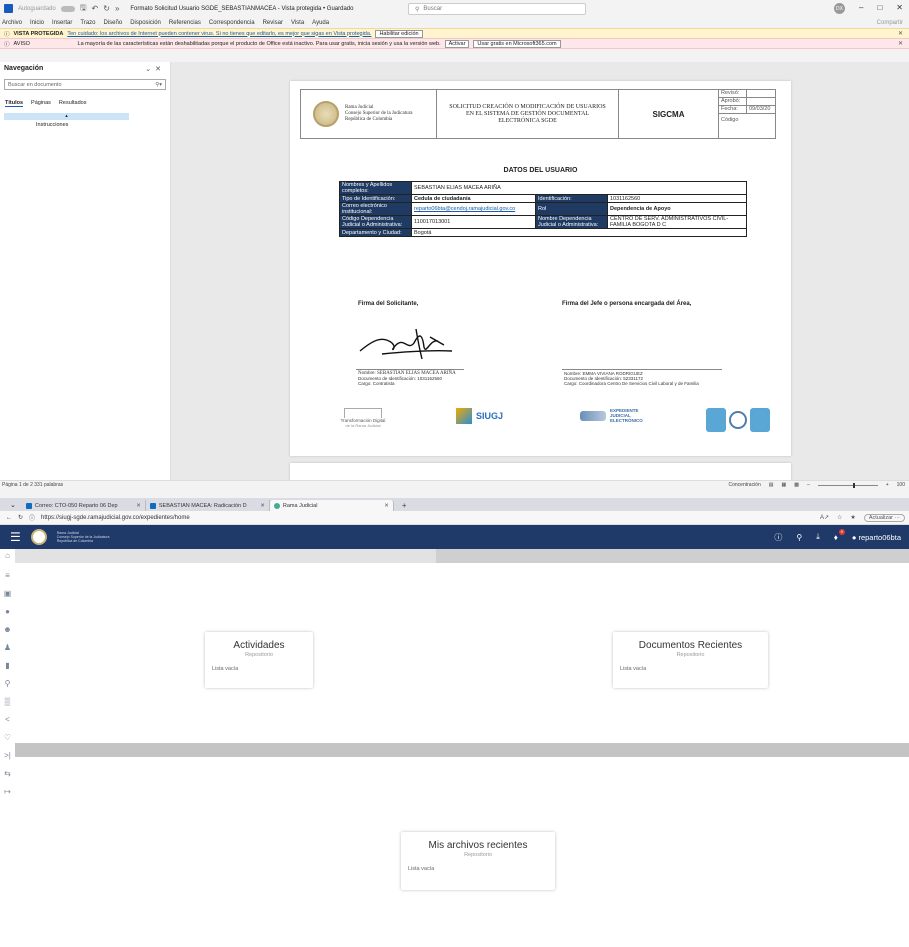 This screenshot has width=909, height=947. What do you see at coordinates (76, 505) in the screenshot?
I see `tab-label: Correo: CTO-050 Reparto 06 Dep` at bounding box center [76, 505].